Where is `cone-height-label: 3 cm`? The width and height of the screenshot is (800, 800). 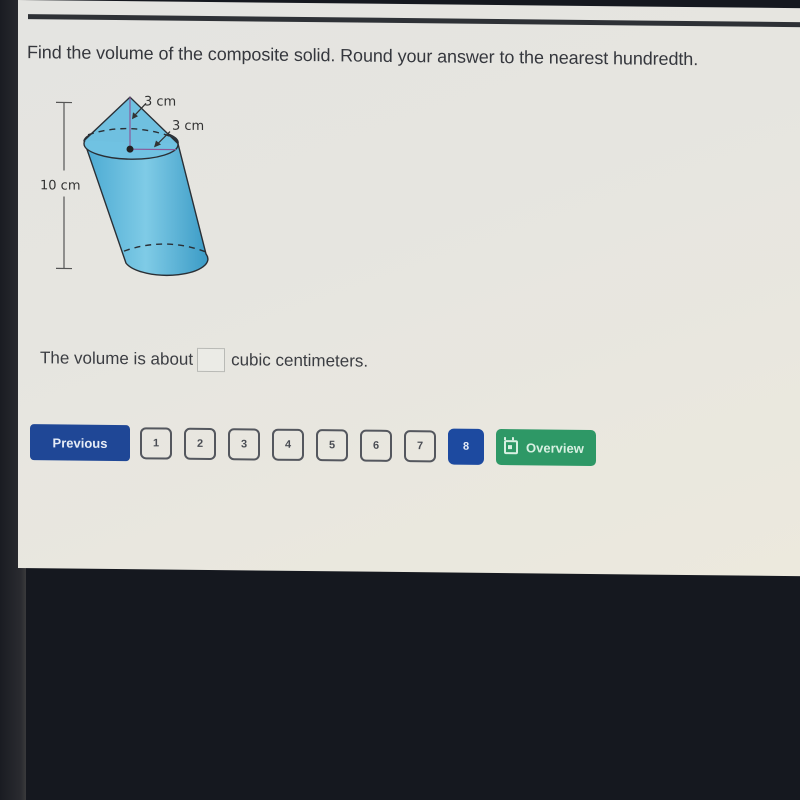
cone-height-label: 3 cm is located at coordinates (160, 101).